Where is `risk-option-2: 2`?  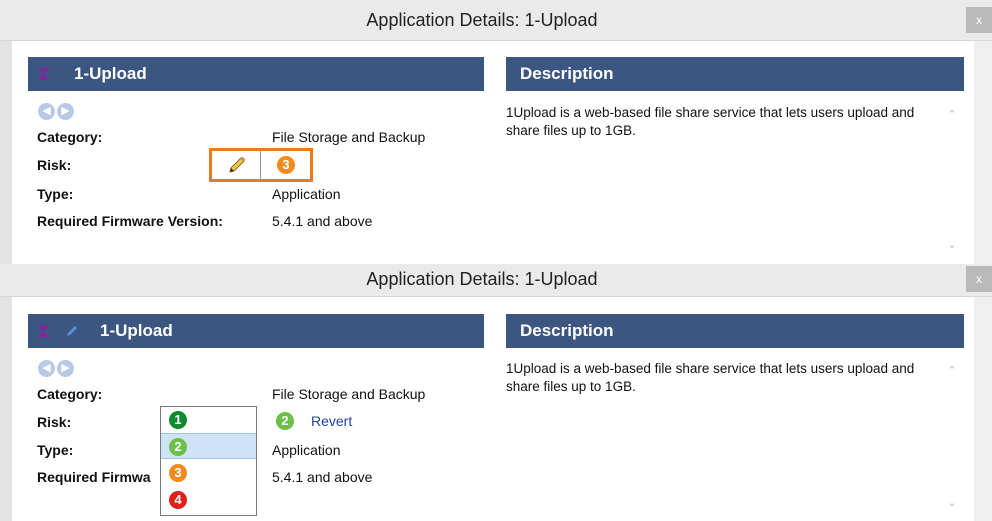 risk-option-2: 2 is located at coordinates (208, 446).